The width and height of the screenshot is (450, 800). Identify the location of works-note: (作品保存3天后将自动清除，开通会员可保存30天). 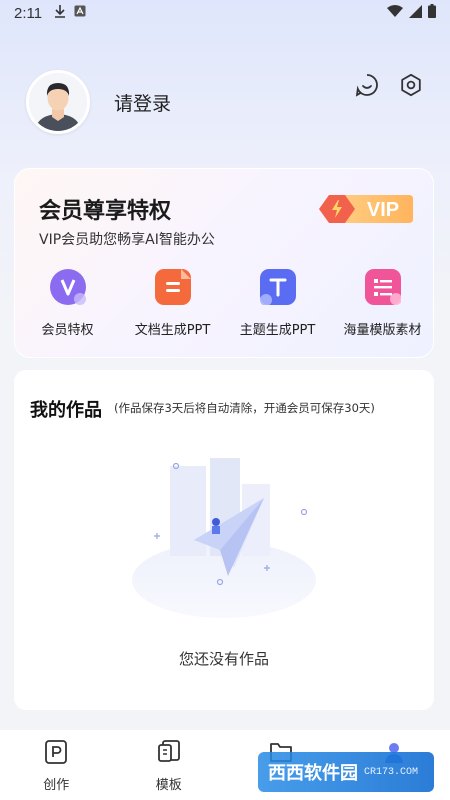
(244, 408).